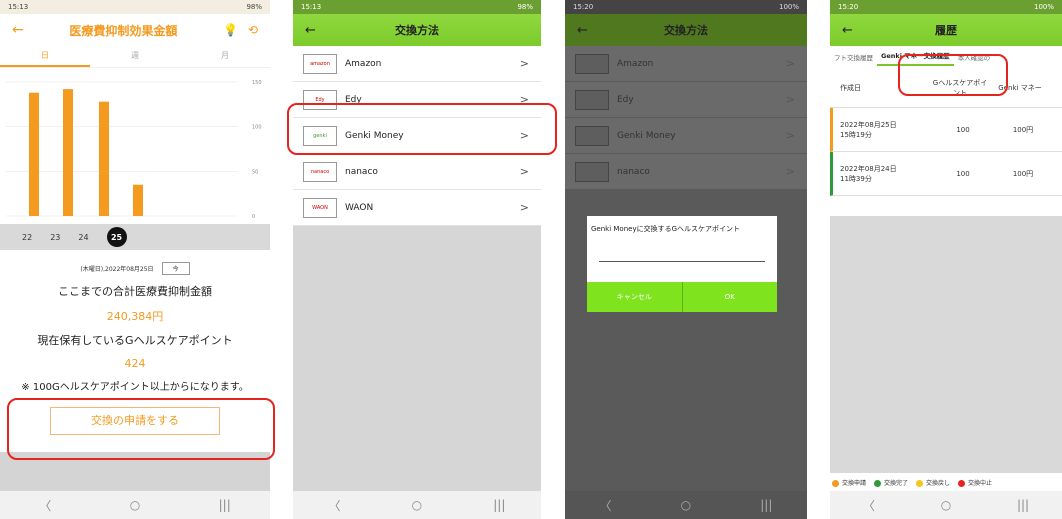 This screenshot has height=519, width=1062. I want to click on tab-day: 日, so click(45, 56).